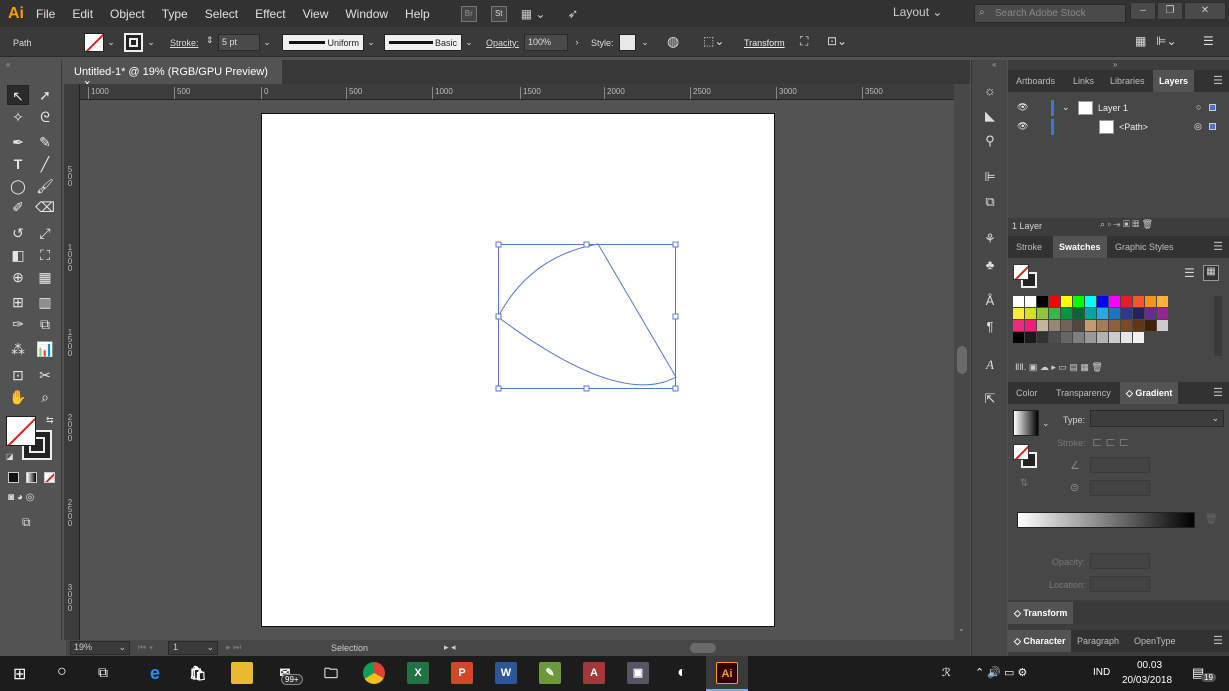 The height and width of the screenshot is (691, 1229). What do you see at coordinates (1001, 672) in the screenshot?
I see `tray-icons: ⌃ 🔊 ▭ ⚙` at bounding box center [1001, 672].